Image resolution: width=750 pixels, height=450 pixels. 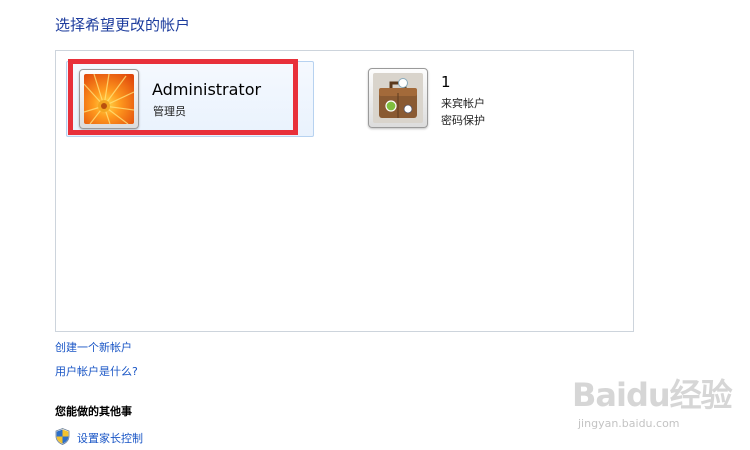 I want to click on account-name: 1, so click(x=446, y=82).